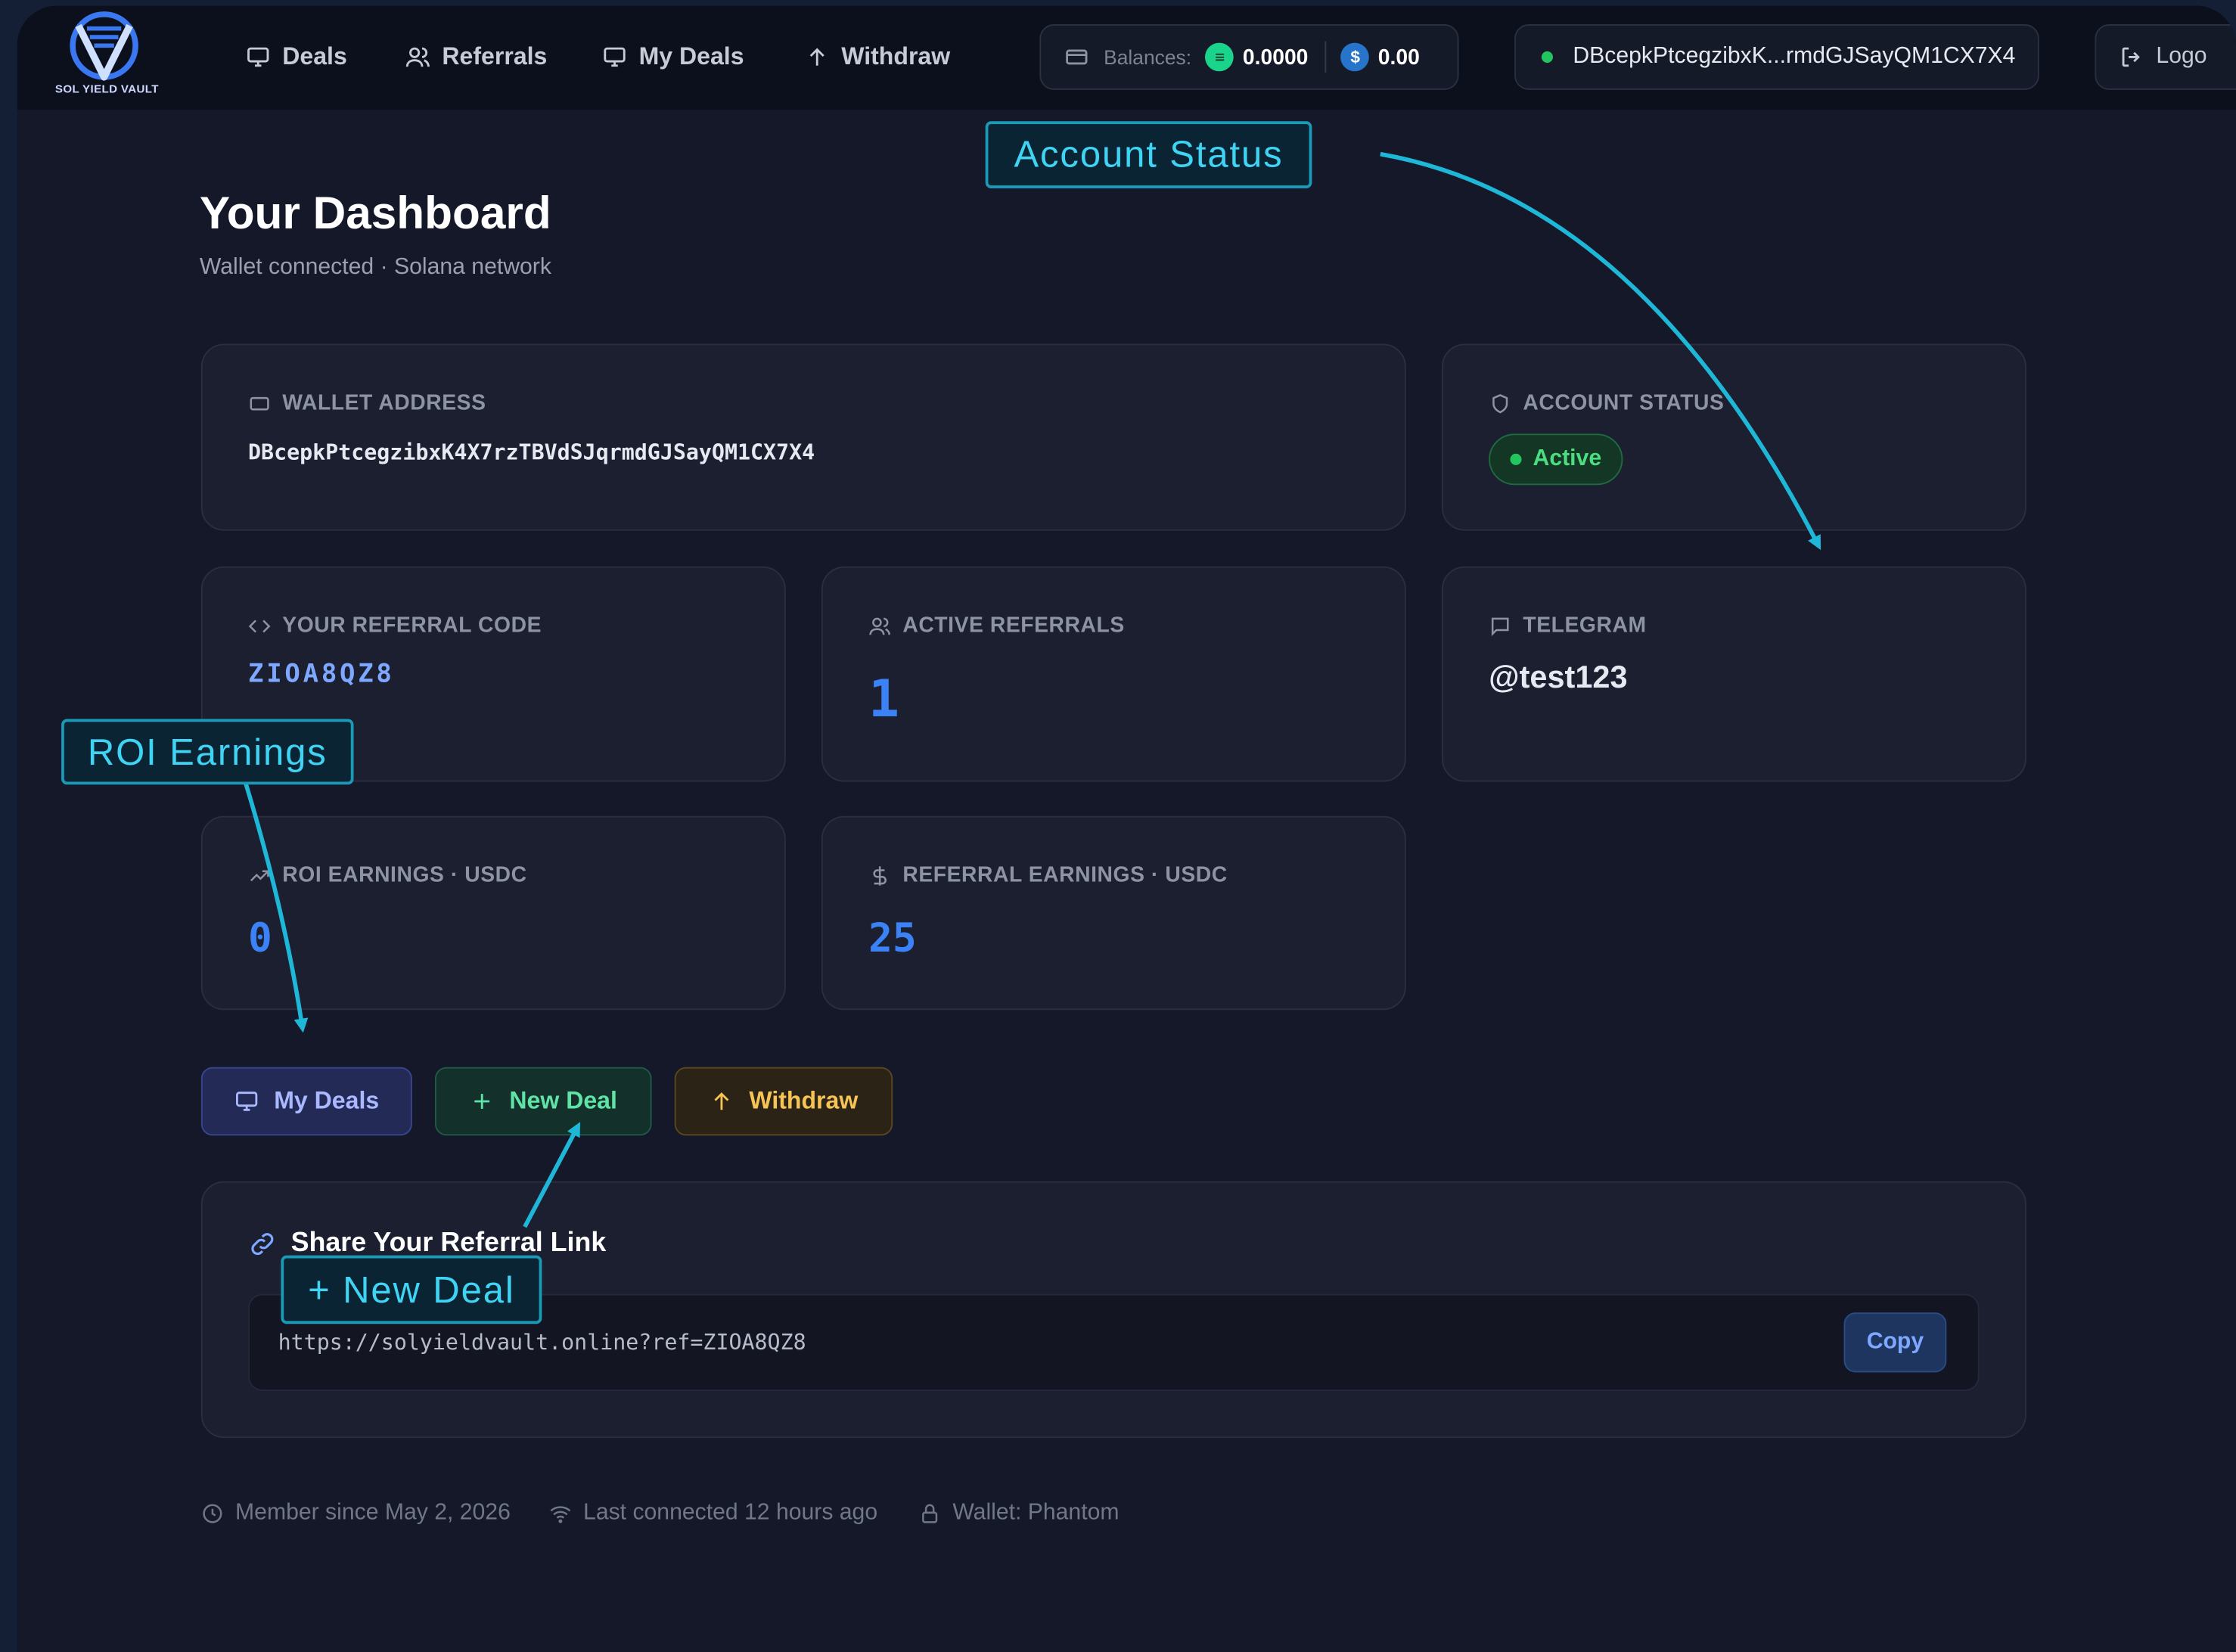 The width and height of the screenshot is (2236, 1652). Describe the element at coordinates (2131, 57) in the screenshot. I see `logout-icon` at that location.